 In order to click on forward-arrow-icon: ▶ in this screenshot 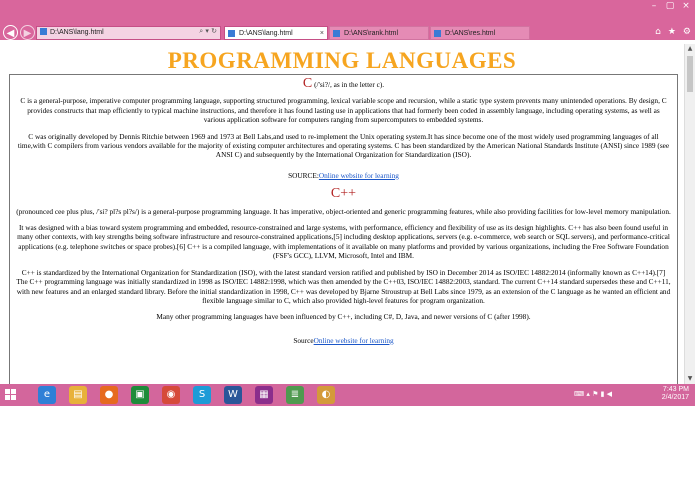, I will do `click(27, 33)`.